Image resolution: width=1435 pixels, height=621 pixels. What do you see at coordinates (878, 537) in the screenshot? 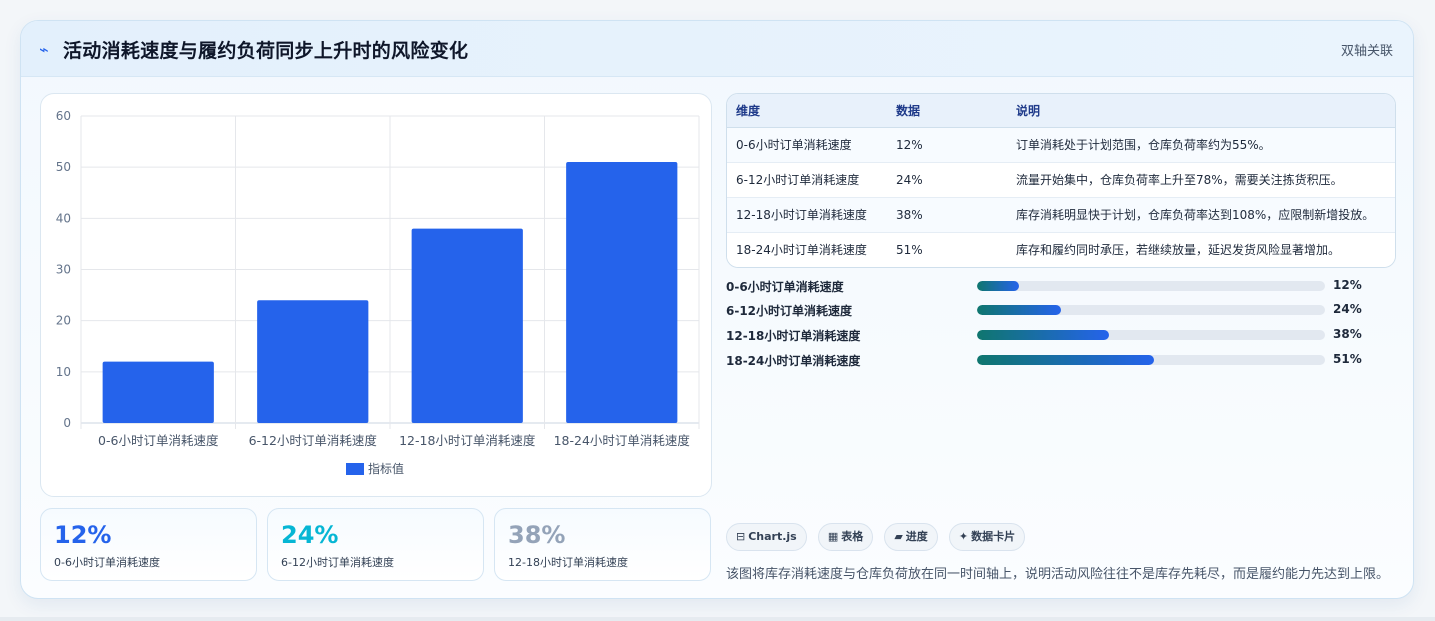
I see `feature-chips: ⊟ Chart.js ▦ 表格 ▰ 进度 ✦ 数据卡片` at bounding box center [878, 537].